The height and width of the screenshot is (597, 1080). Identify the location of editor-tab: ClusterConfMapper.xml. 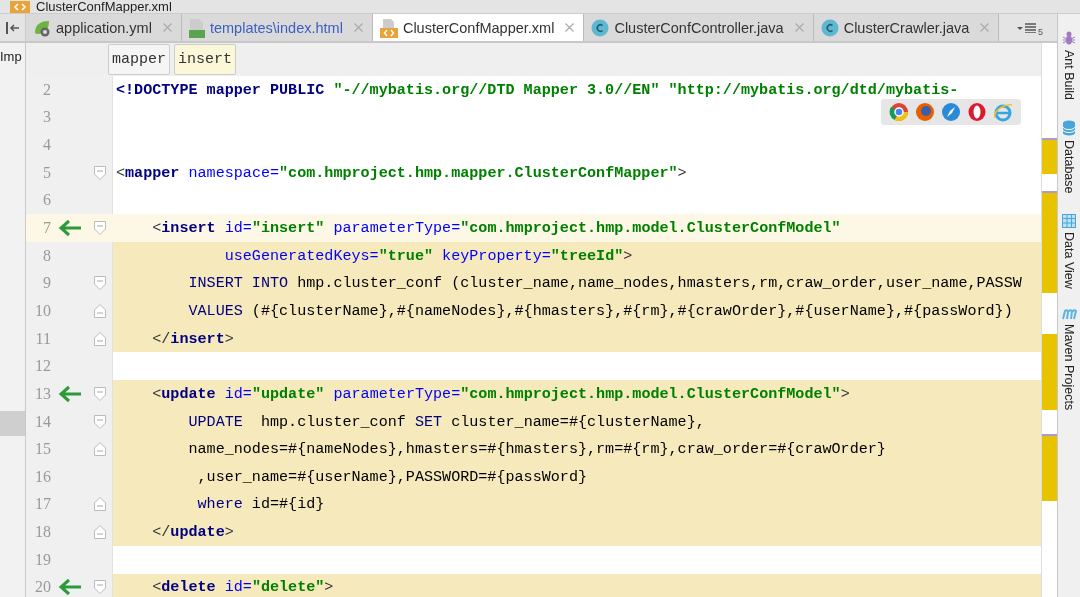
(478, 27).